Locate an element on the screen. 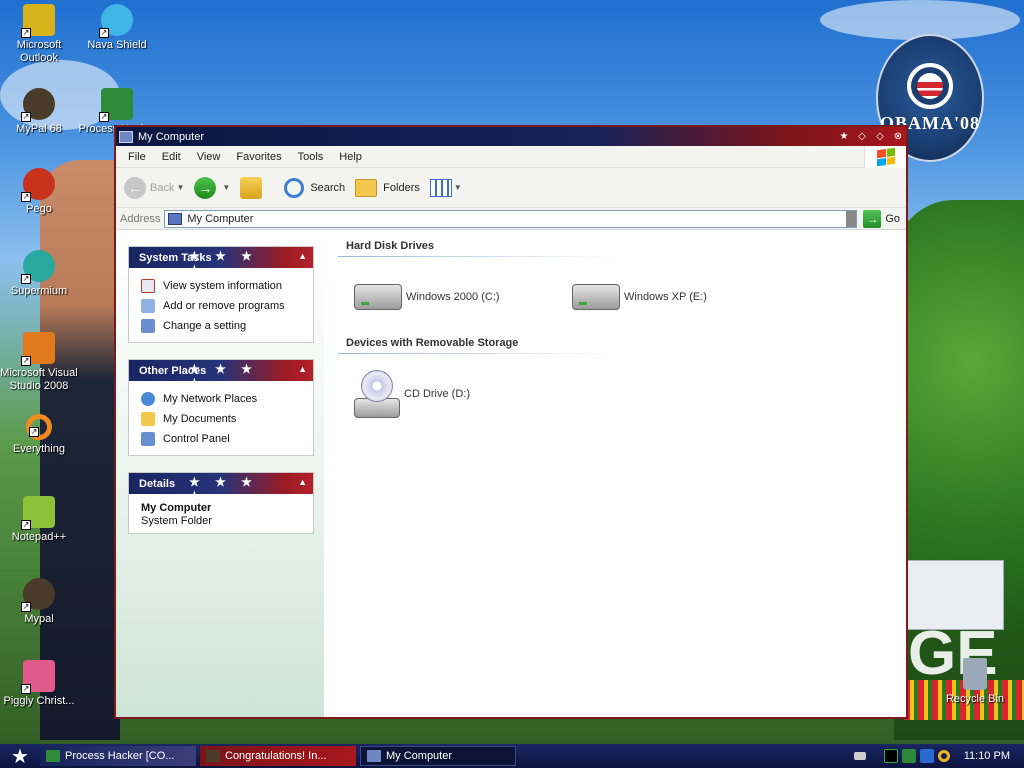 Image resolution: width=1024 pixels, height=768 pixels. drive-label: Windows XP (E:) is located at coordinates (665, 297).